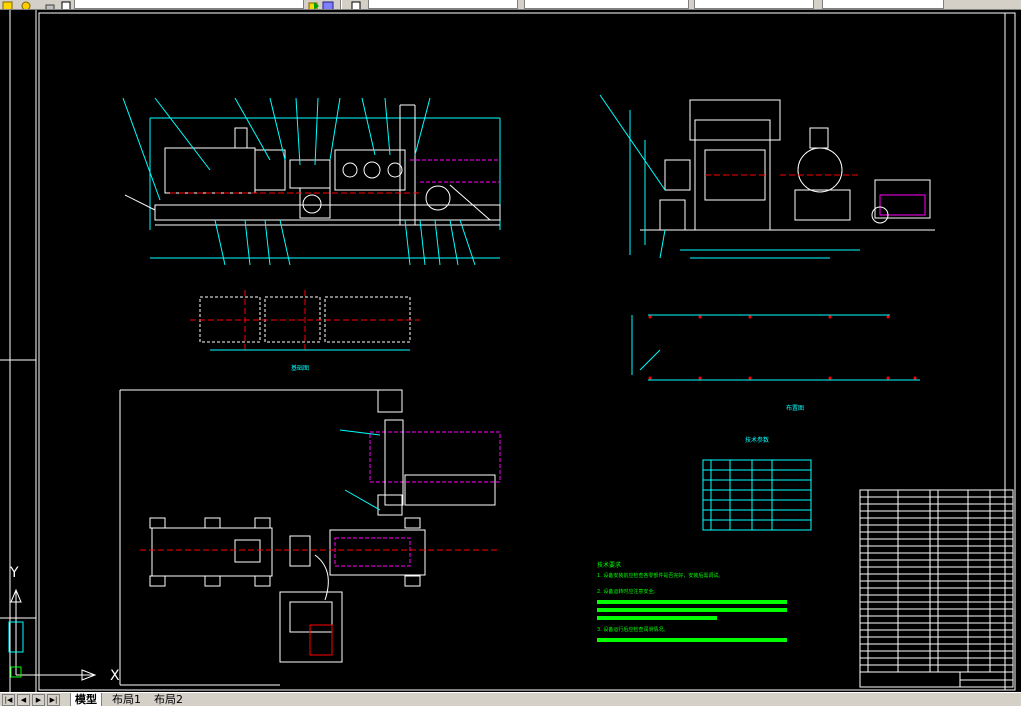  What do you see at coordinates (767, 176) in the screenshot?
I see `end-elevation` at bounding box center [767, 176].